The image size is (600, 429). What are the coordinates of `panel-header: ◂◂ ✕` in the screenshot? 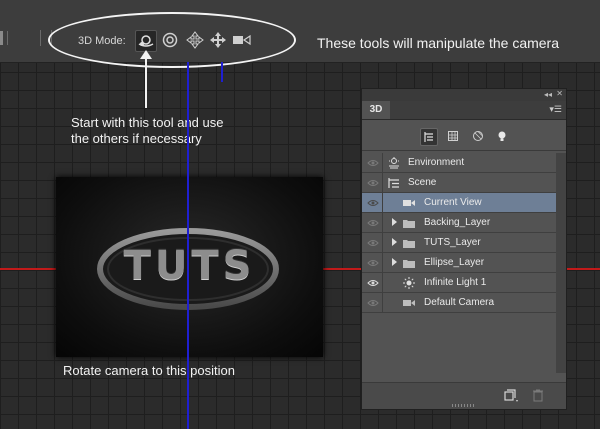 It's located at (464, 95).